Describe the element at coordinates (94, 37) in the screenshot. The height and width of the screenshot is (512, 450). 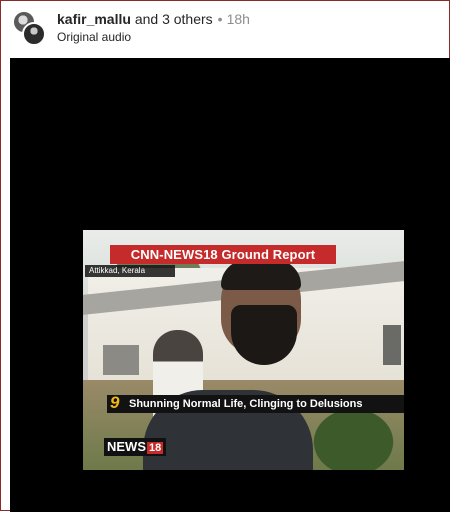
I see `audio-link: Original audio` at that location.